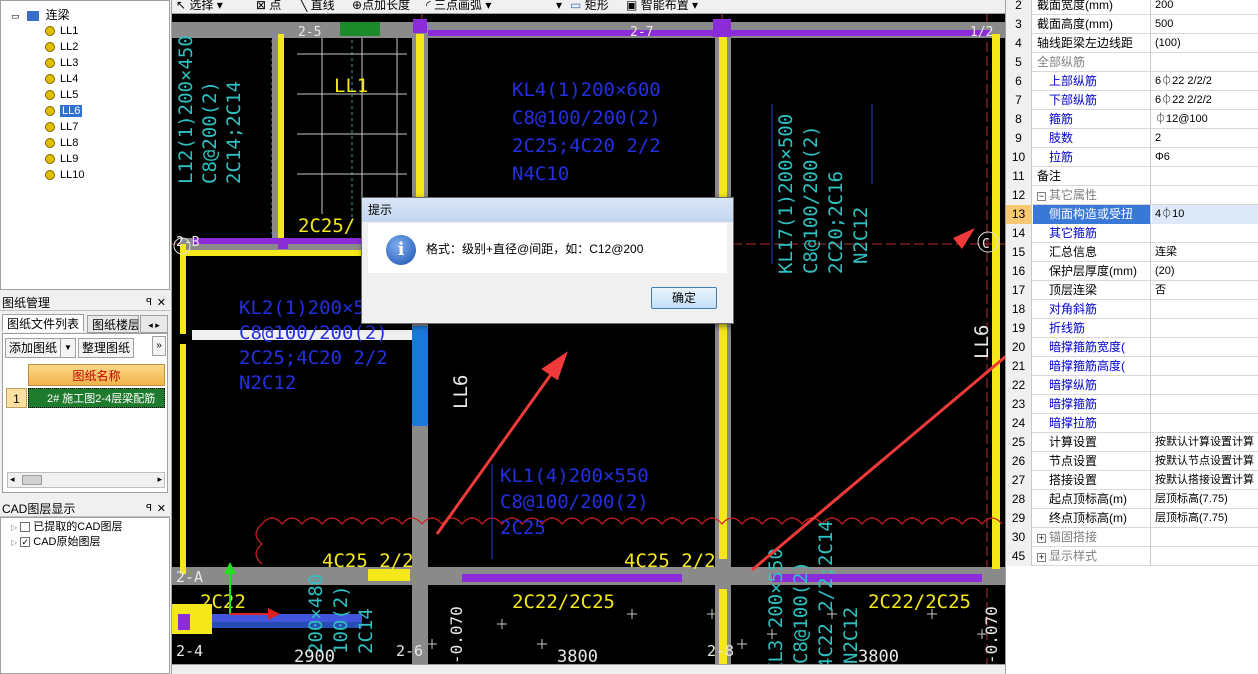 Image resolution: width=1258 pixels, height=674 pixels. I want to click on arc-dropdown: ▾, so click(559, 6).